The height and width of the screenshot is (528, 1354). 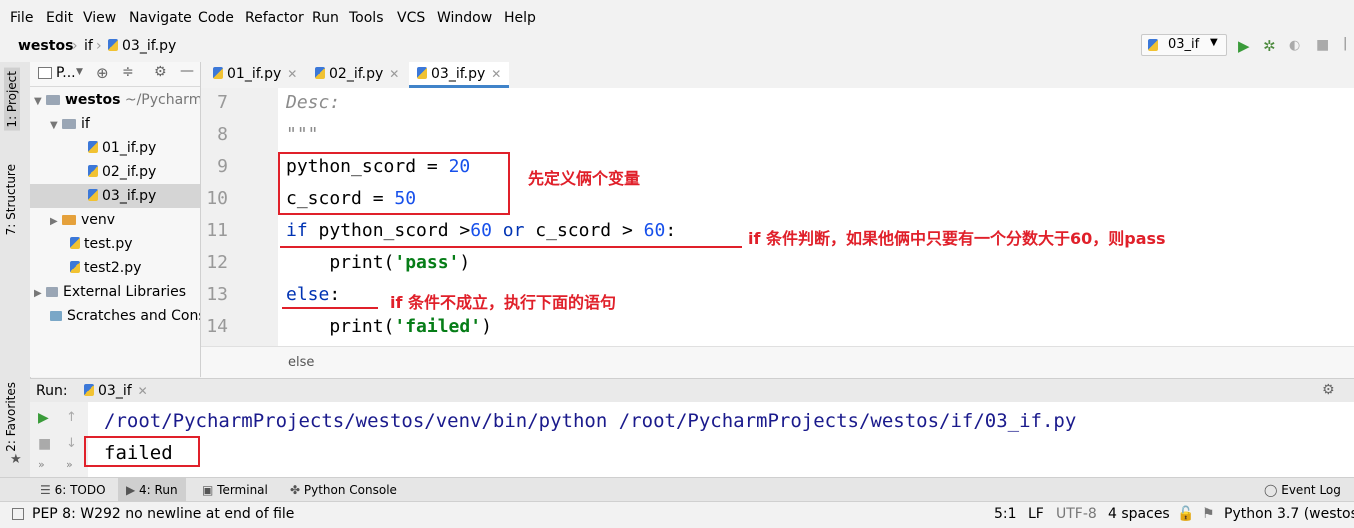 I want to click on chevron-right-icon: ▶, so click(x=38, y=293).